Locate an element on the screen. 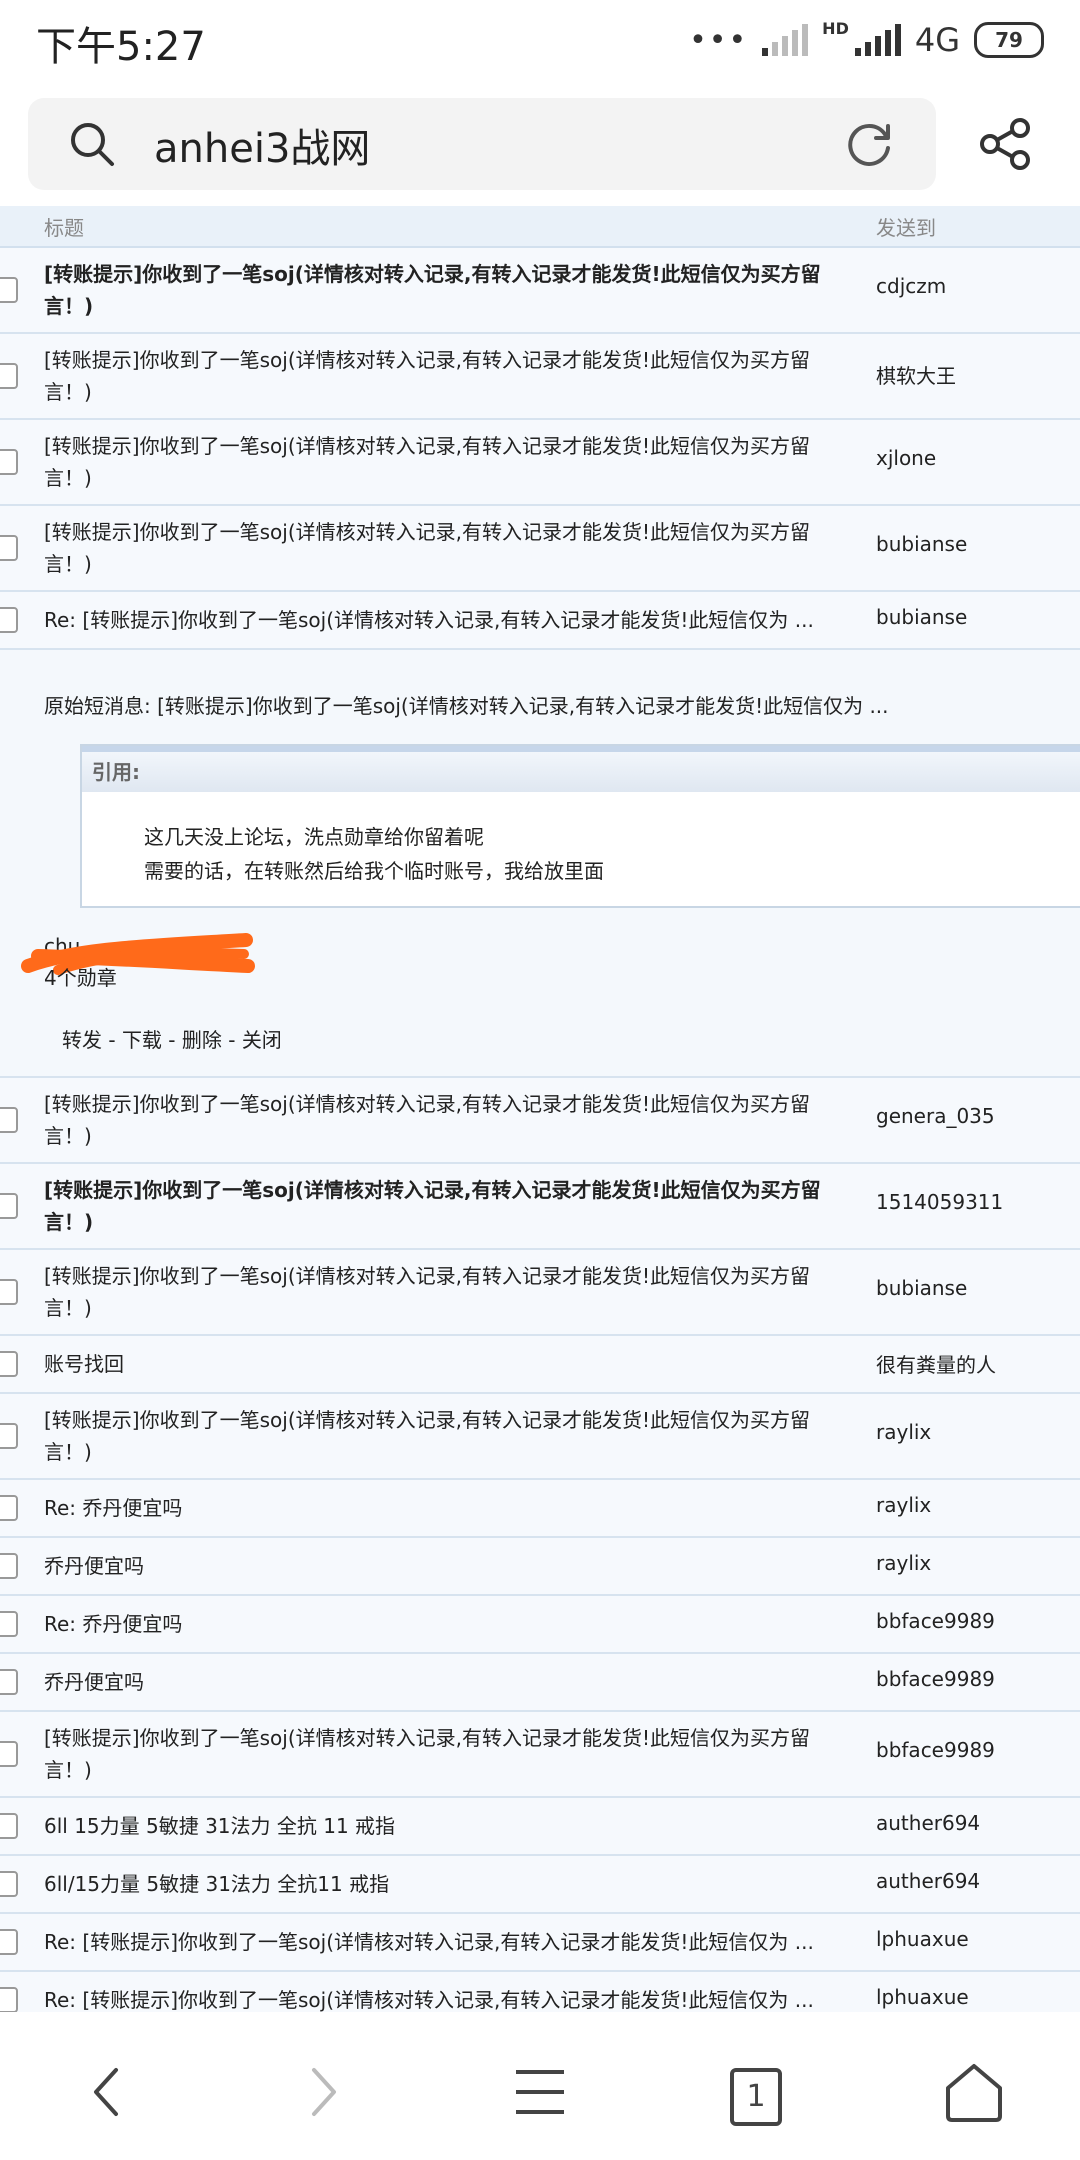  status-time: 下午5:27 is located at coordinates (121, 47).